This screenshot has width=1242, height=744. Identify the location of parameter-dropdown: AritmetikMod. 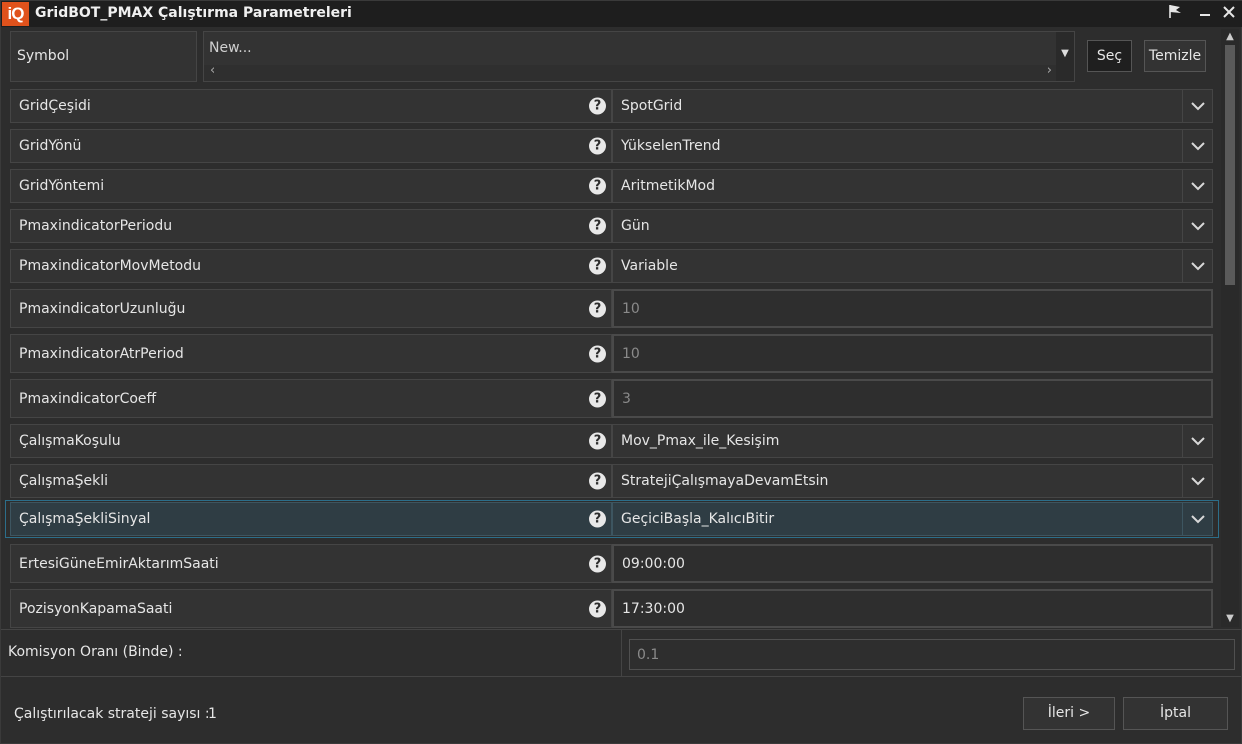
(912, 186).